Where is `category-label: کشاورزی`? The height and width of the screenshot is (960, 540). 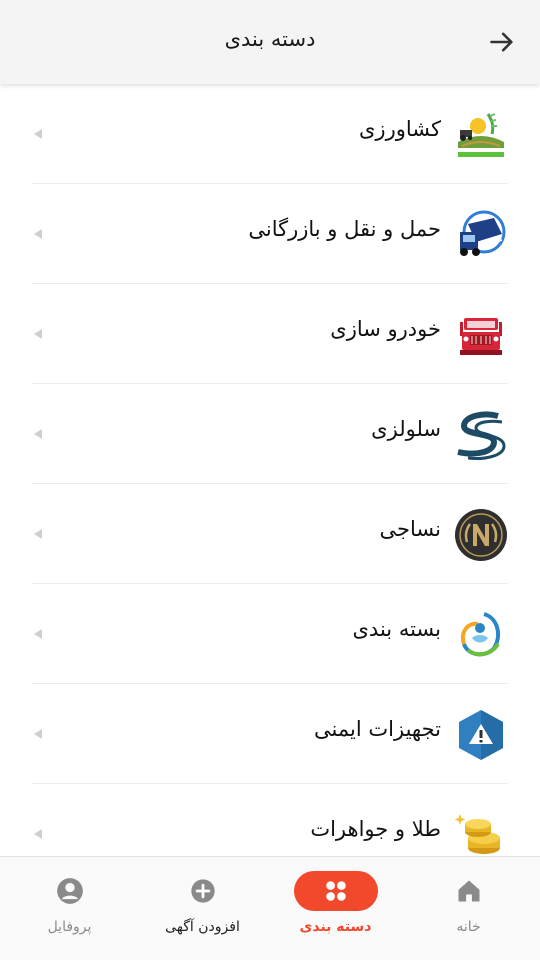 category-label: کشاورزی is located at coordinates (400, 129).